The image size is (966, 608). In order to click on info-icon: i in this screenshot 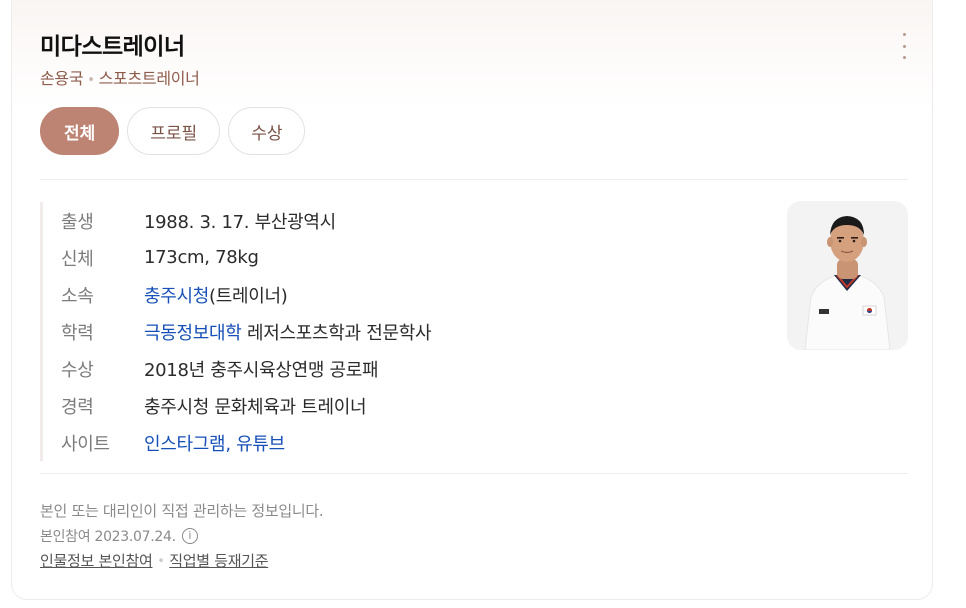, I will do `click(189, 535)`.